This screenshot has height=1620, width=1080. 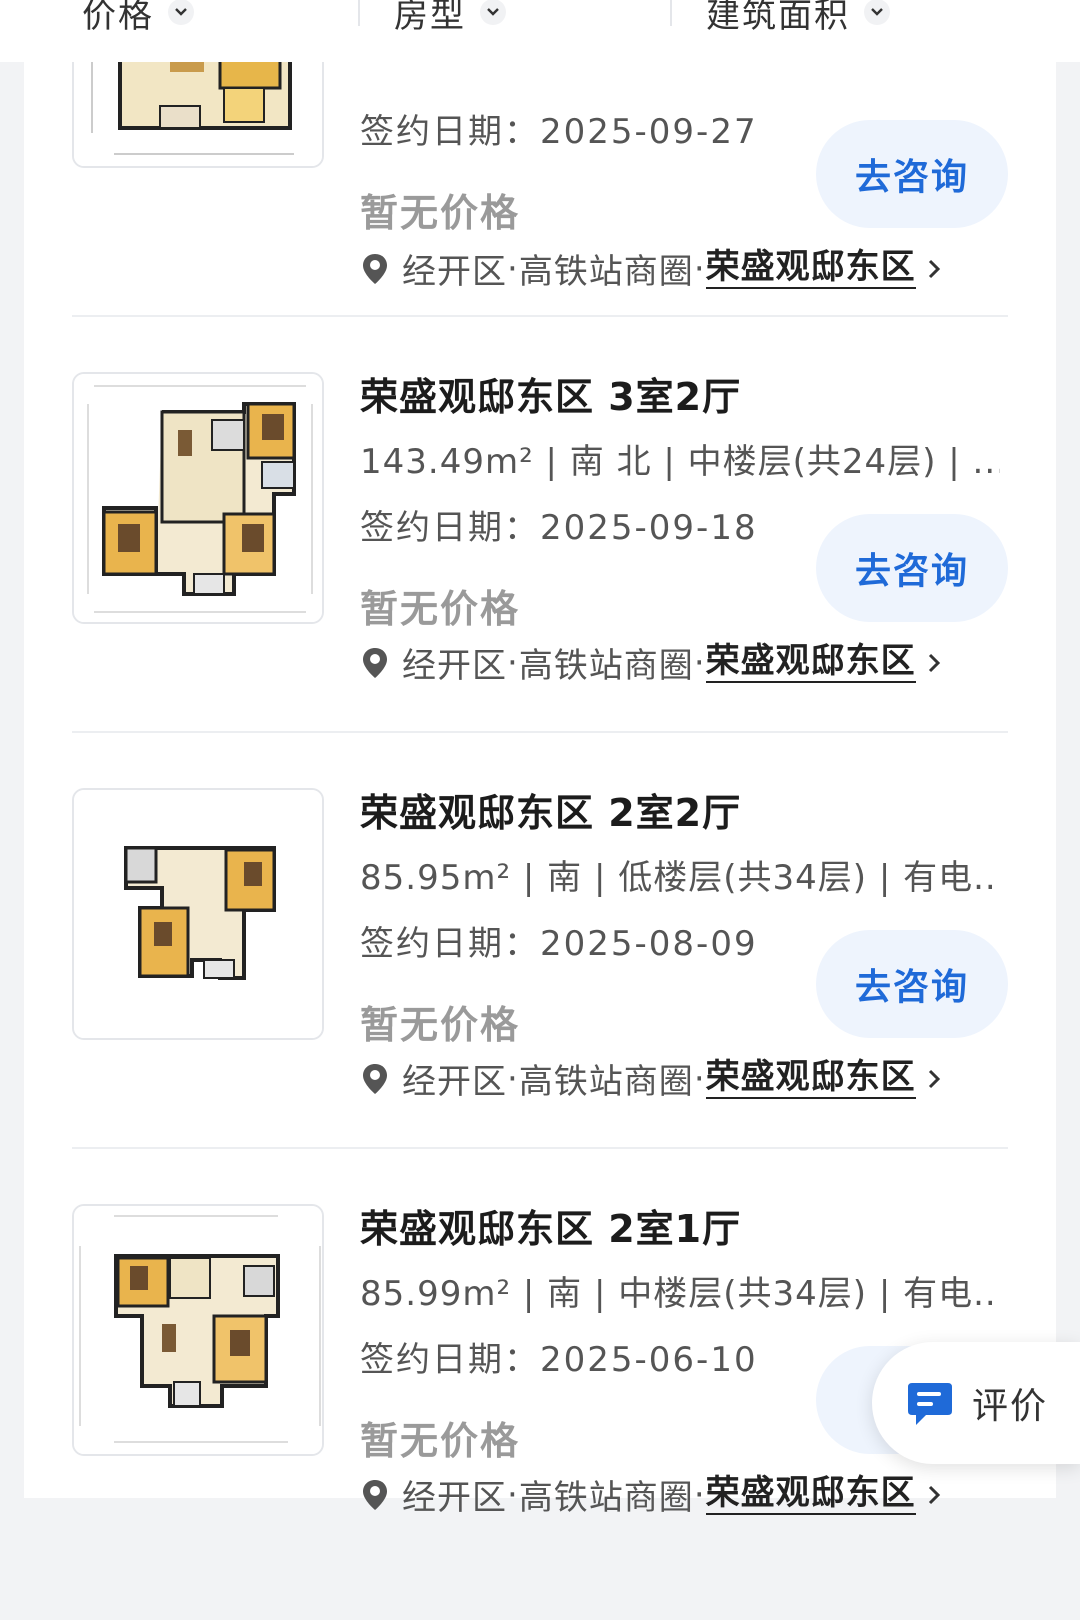 I want to click on filter-price: 价格, so click(x=138, y=21).